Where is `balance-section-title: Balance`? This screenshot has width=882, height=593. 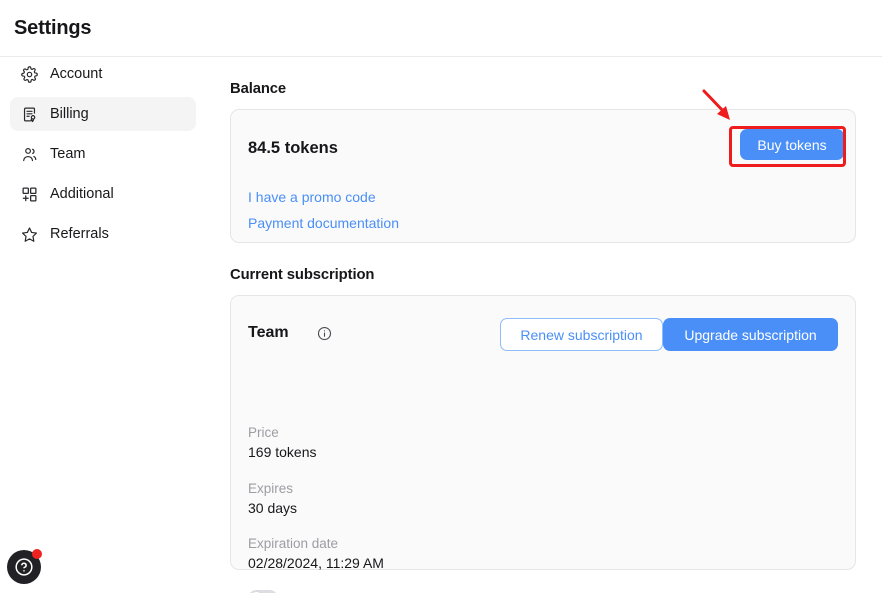
balance-section-title: Balance is located at coordinates (258, 89).